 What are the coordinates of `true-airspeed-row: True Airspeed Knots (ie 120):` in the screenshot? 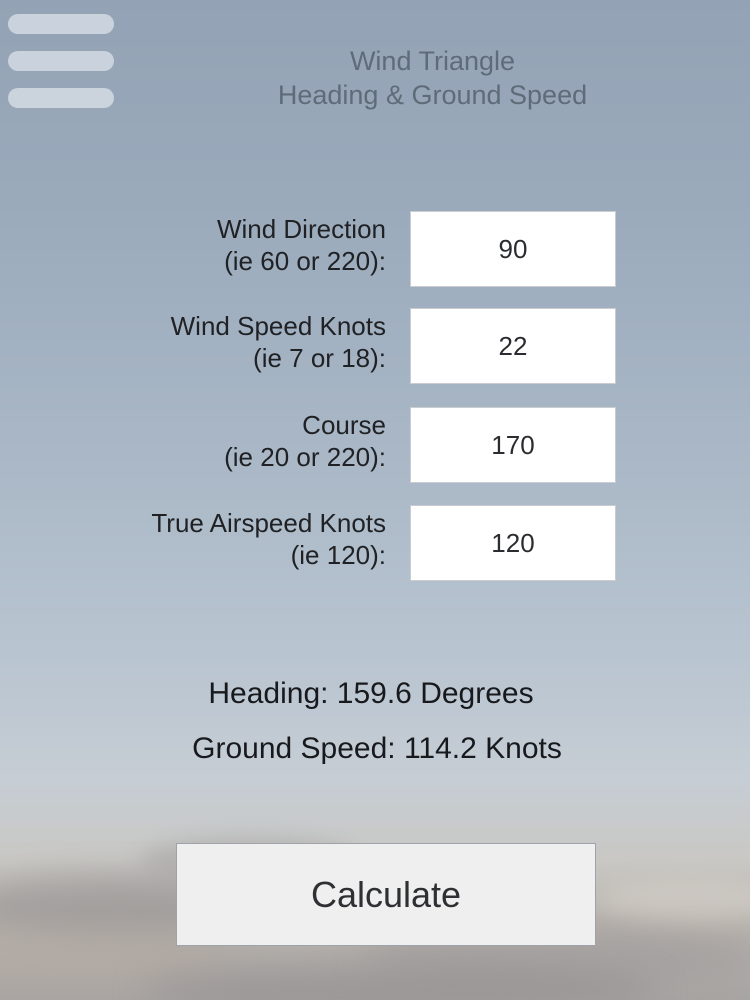 It's located at (375, 544).